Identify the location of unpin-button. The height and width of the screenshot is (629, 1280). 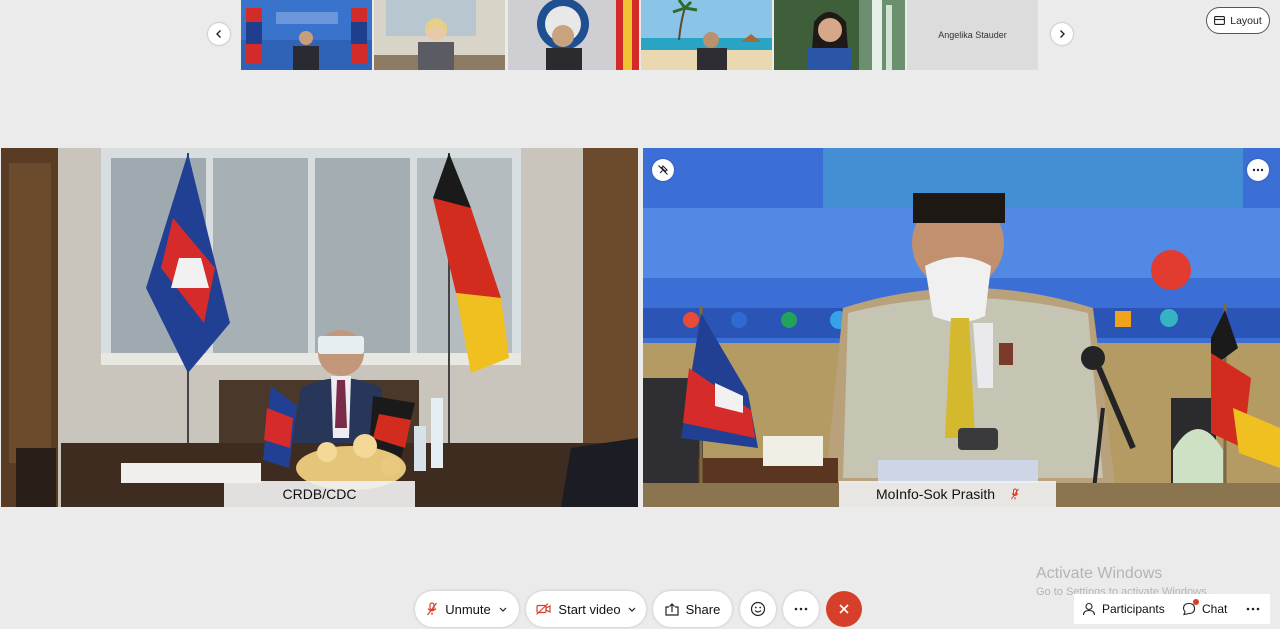
(663, 170).